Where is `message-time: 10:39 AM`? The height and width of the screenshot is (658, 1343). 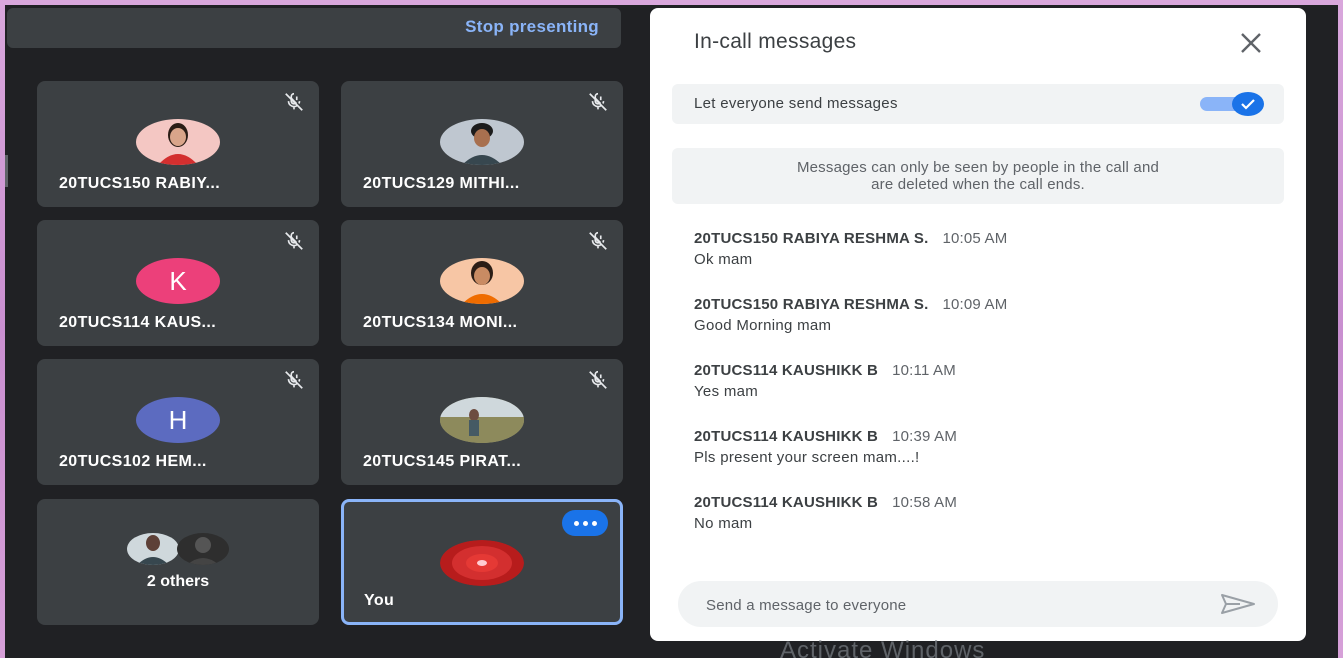
message-time: 10:39 AM is located at coordinates (925, 436).